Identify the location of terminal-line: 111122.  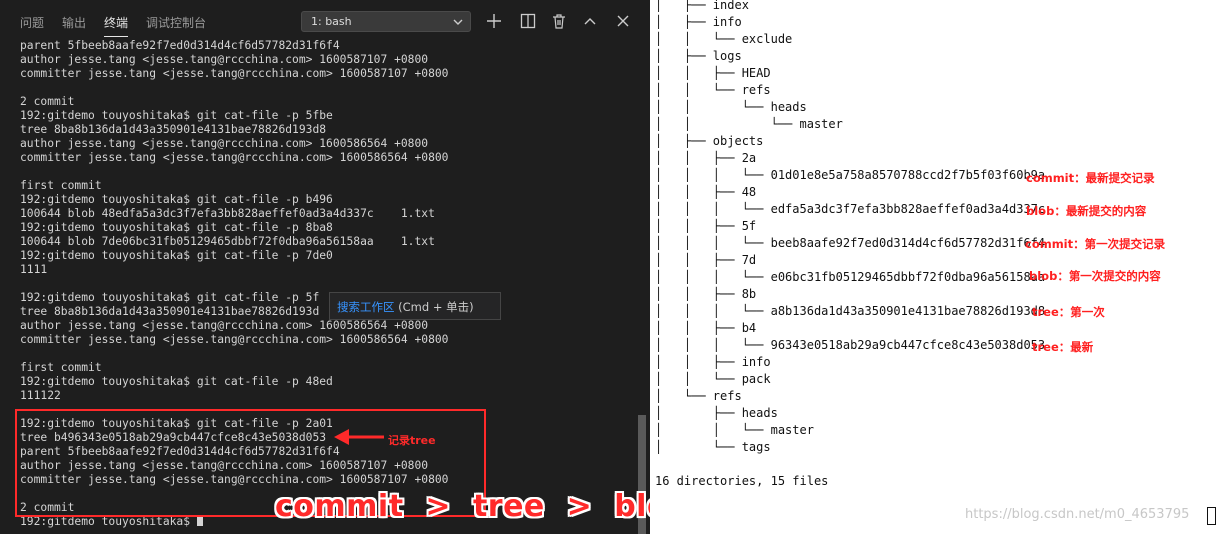
(40, 395).